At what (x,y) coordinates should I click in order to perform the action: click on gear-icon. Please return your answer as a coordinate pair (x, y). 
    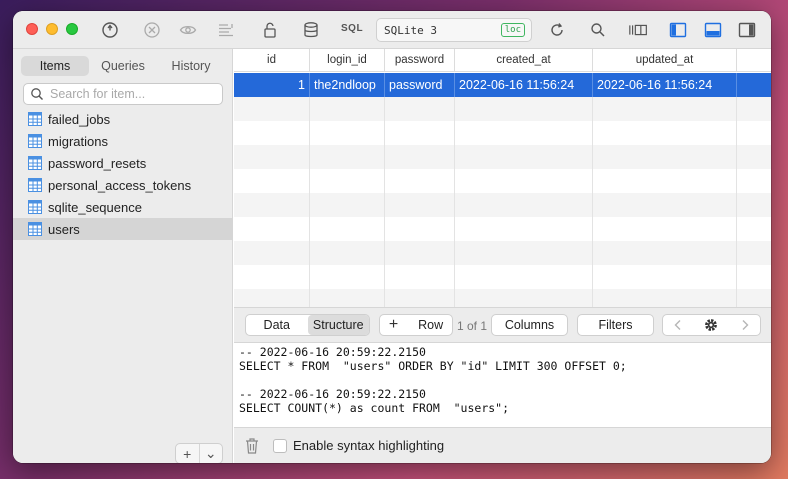
    Looking at the image, I should click on (711, 325).